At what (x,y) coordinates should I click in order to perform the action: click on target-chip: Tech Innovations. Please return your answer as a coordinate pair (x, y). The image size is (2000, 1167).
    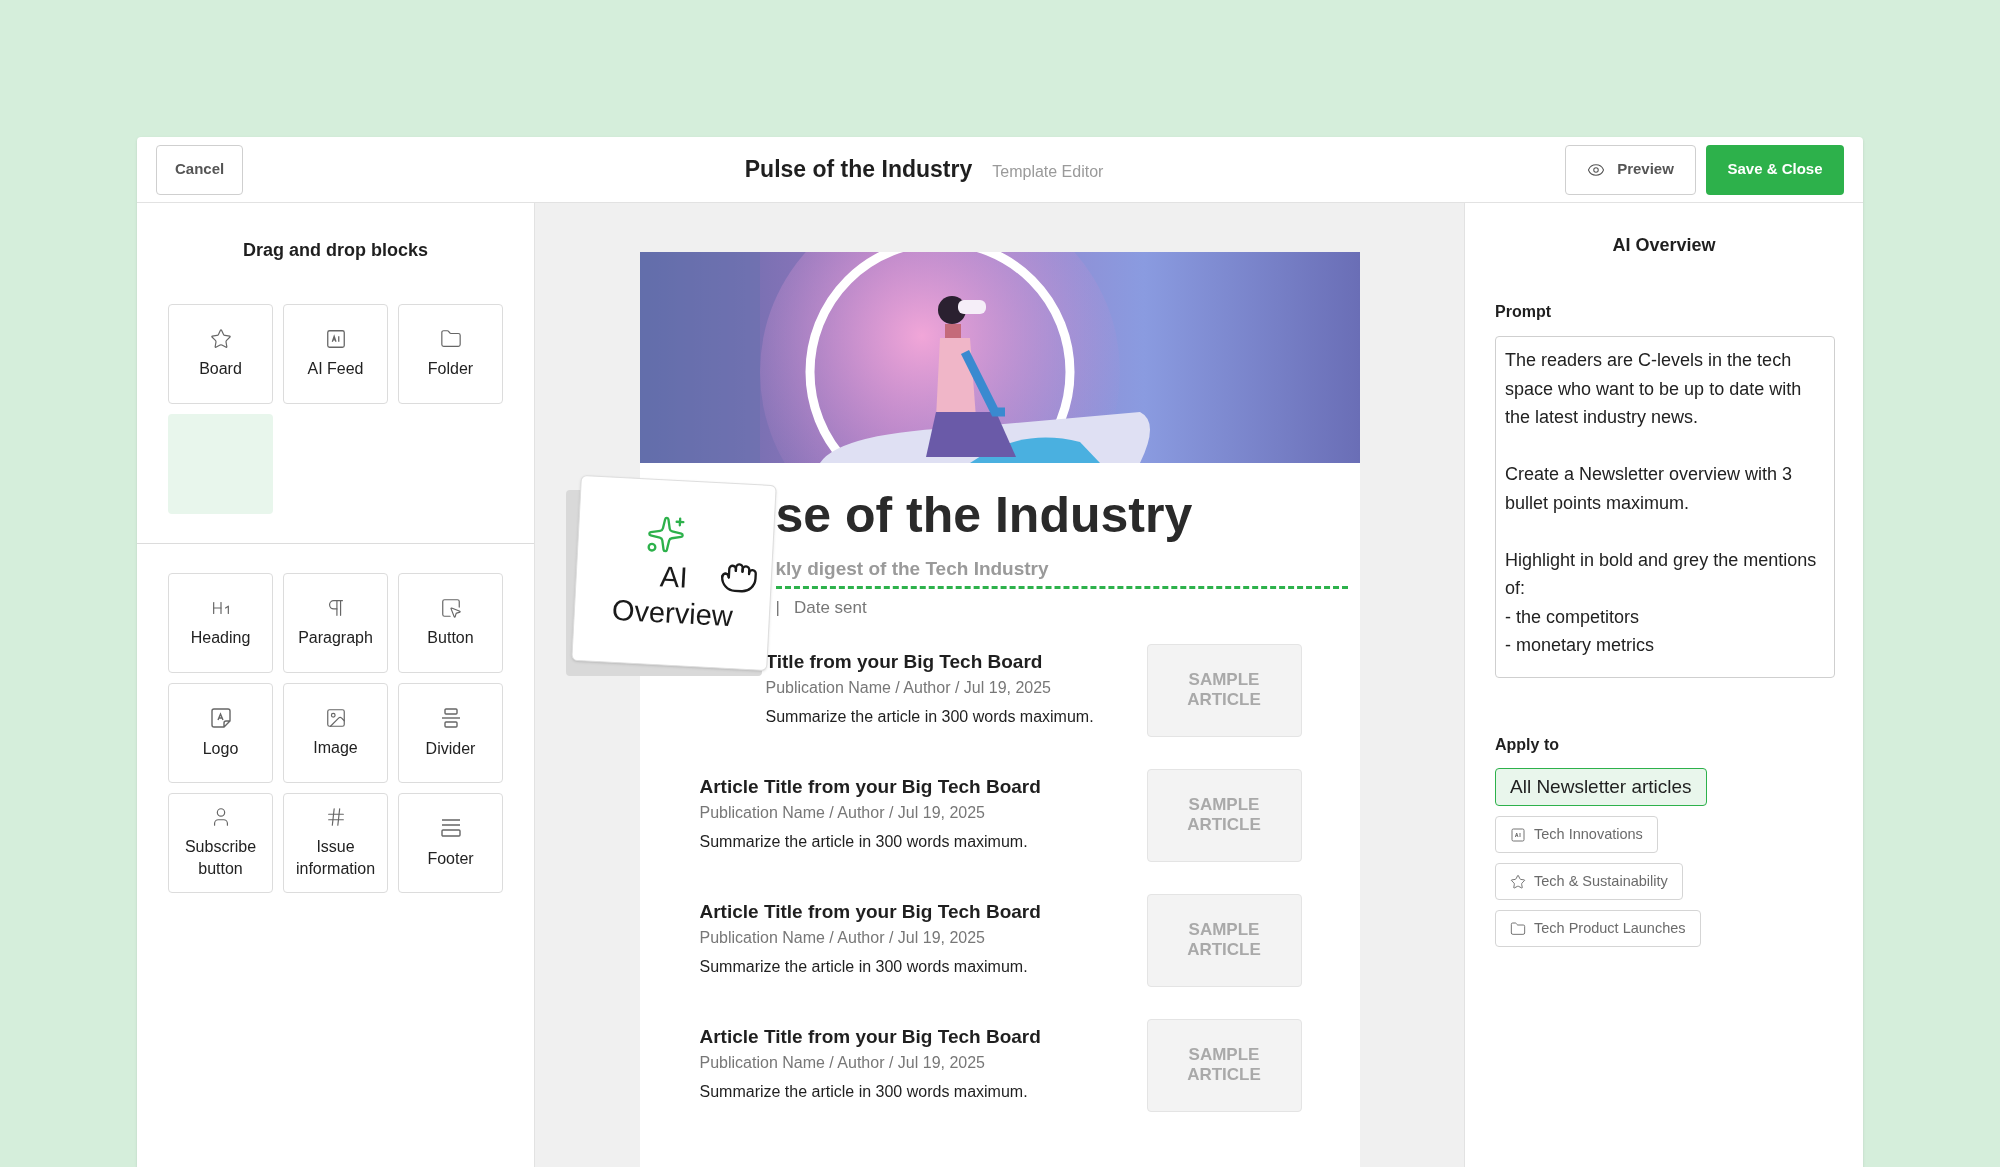
    Looking at the image, I should click on (1576, 834).